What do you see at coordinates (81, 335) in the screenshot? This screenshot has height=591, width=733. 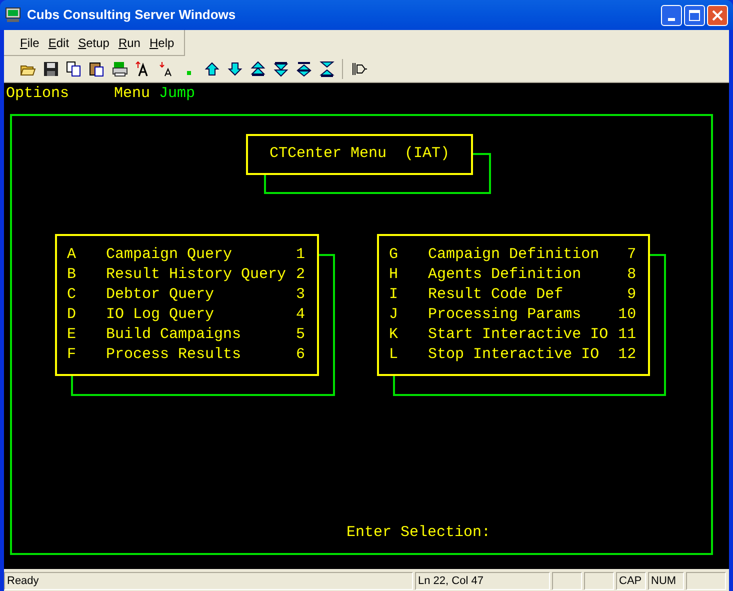 I see `menu-key: E` at bounding box center [81, 335].